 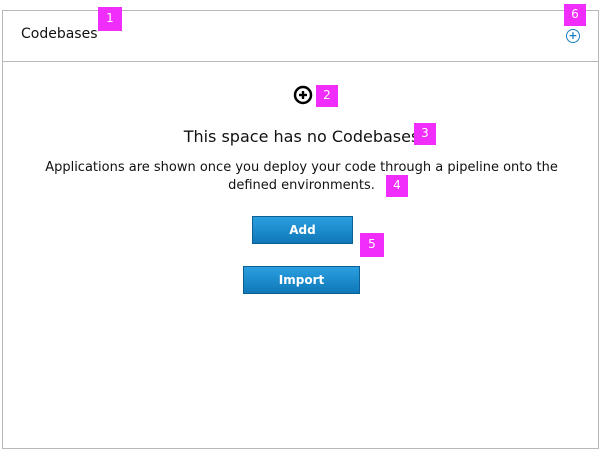 I want to click on add-codebase-button: Add Codebase, so click(x=302, y=239).